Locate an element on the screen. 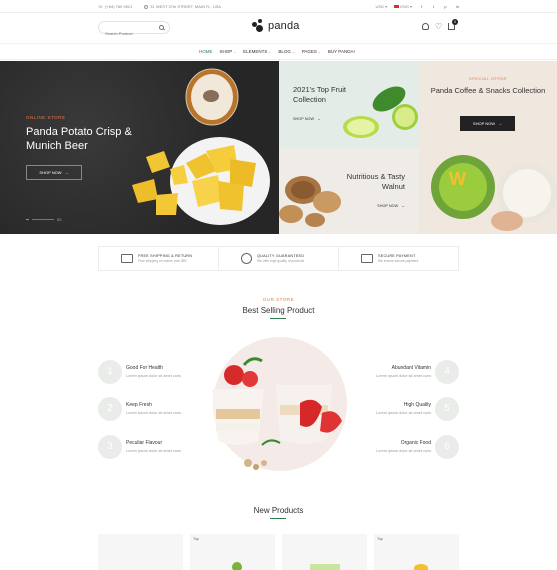 The width and height of the screenshot is (557, 570). parfait-image is located at coordinates (277, 413).